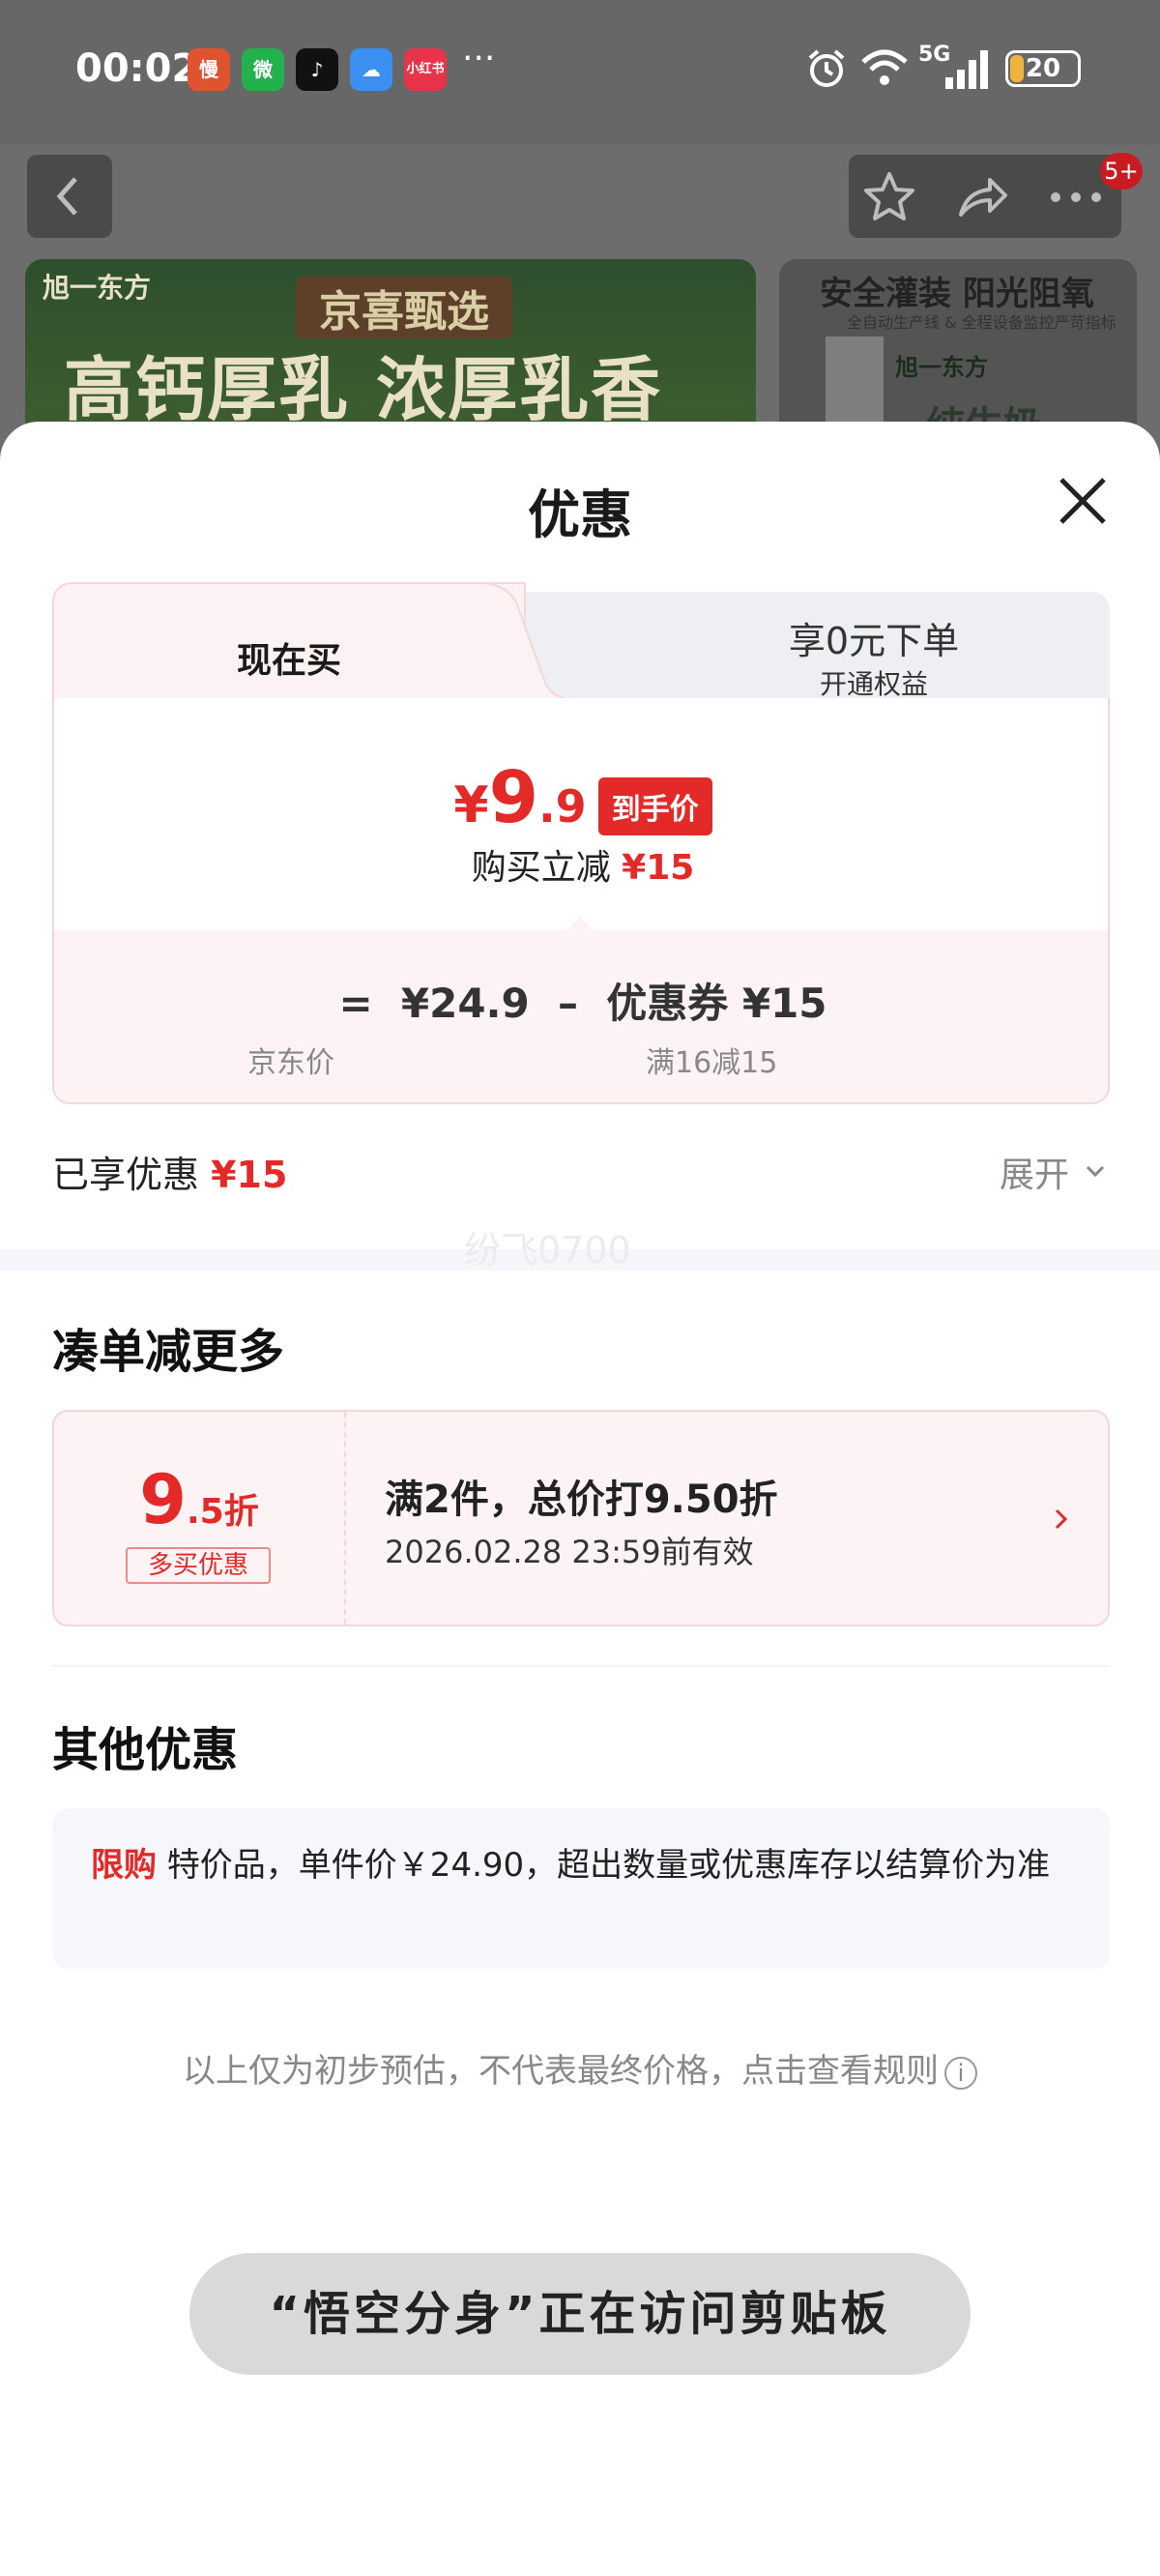 The height and width of the screenshot is (2576, 1160). I want to click on signal-icon, so click(967, 69).